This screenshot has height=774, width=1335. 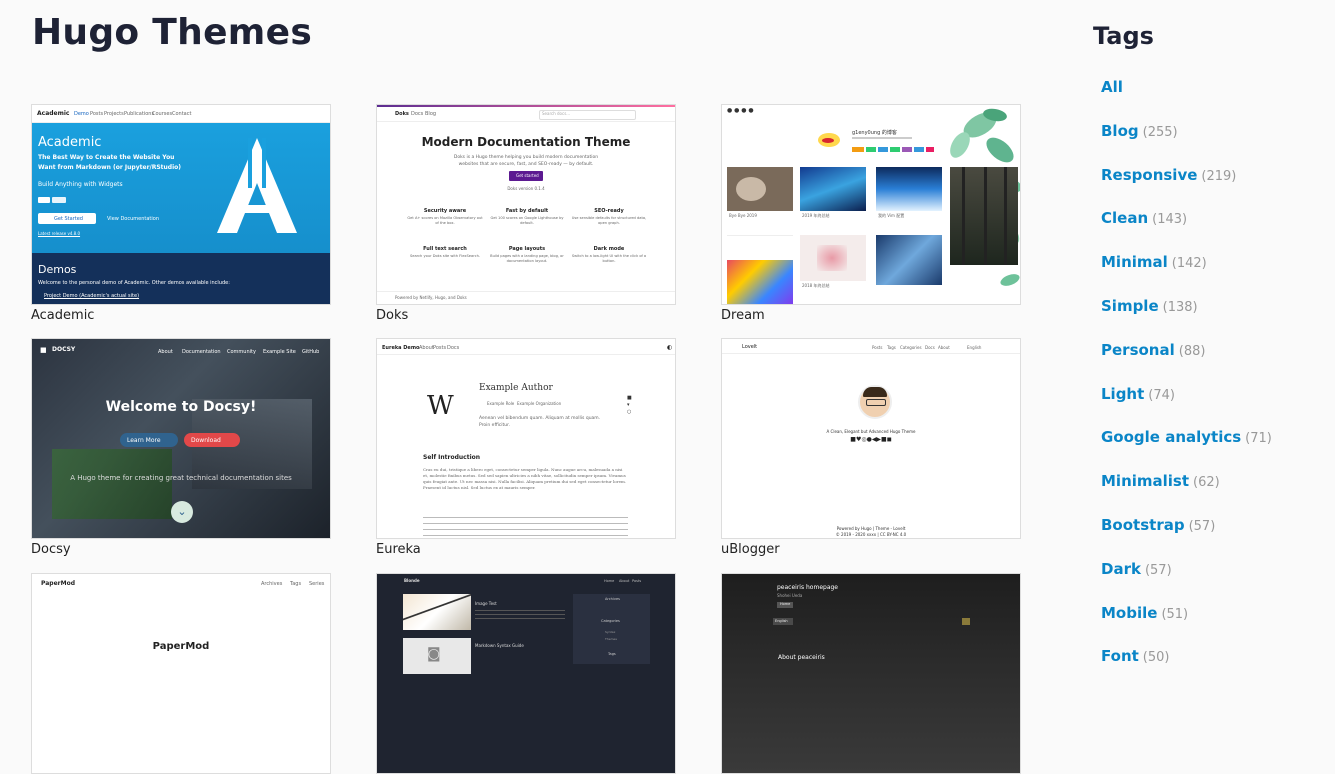 What do you see at coordinates (172, 32) in the screenshot?
I see `page-title: Hugo Themes` at bounding box center [172, 32].